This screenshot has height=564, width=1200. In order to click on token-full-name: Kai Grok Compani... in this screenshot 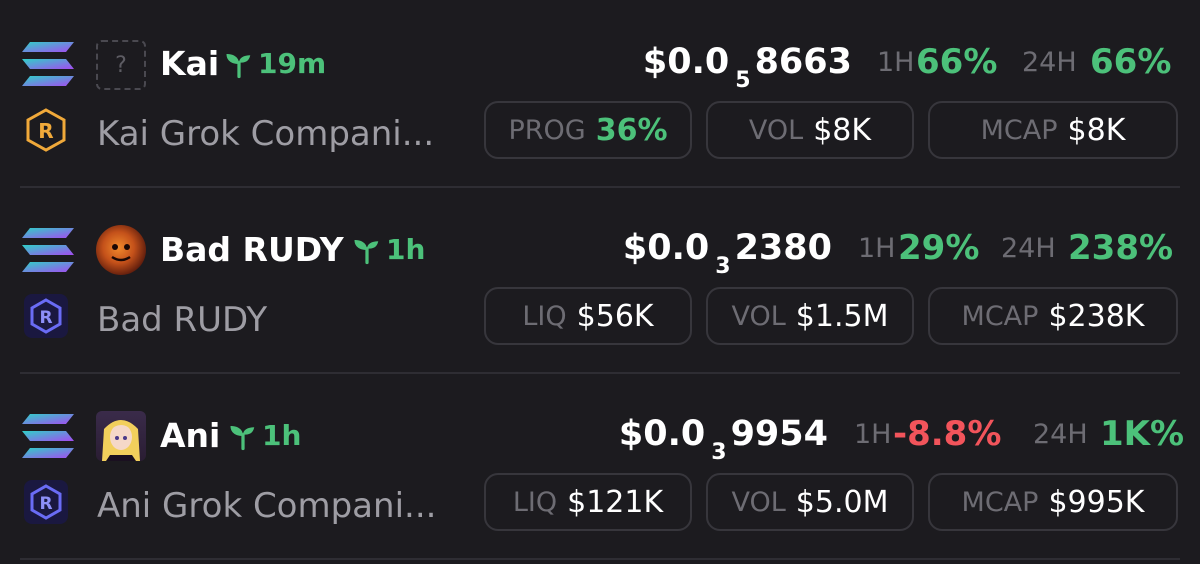, I will do `click(266, 134)`.